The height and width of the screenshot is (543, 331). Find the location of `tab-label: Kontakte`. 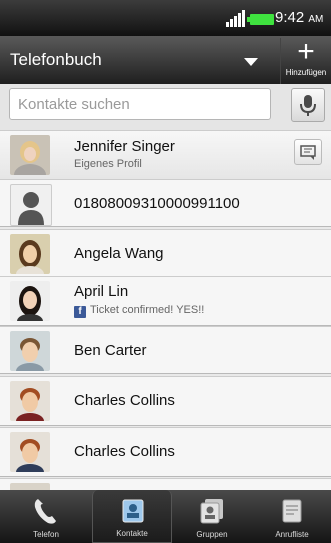

tab-label: Kontakte is located at coordinates (132, 533).